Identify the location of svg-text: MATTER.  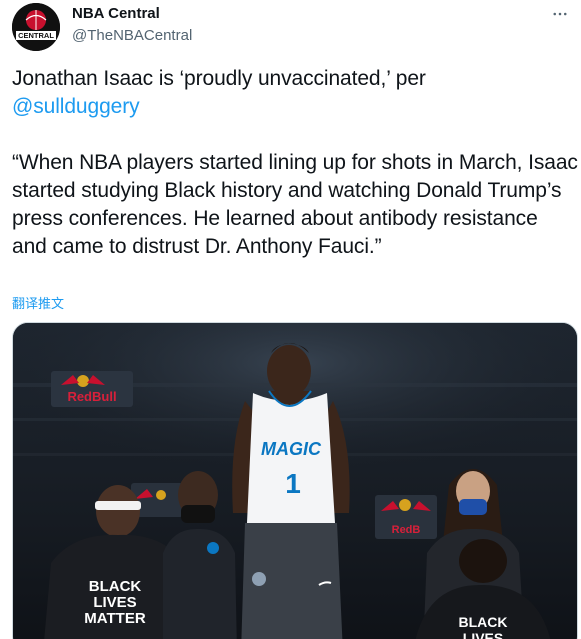
(115, 618).